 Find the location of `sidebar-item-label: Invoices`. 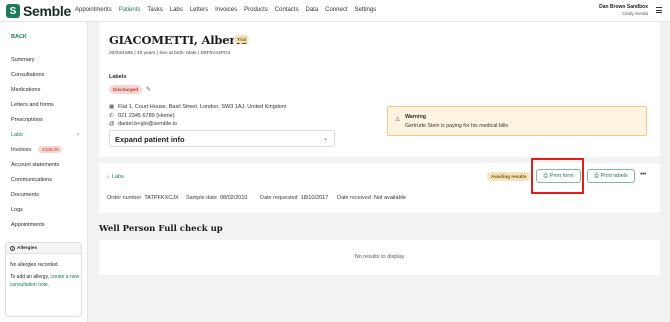

sidebar-item-label: Invoices is located at coordinates (21, 149).